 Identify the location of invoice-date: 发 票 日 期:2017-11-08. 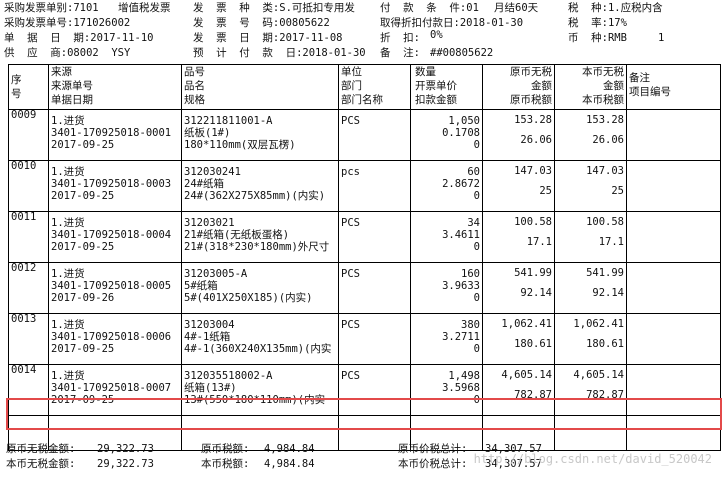
(268, 38).